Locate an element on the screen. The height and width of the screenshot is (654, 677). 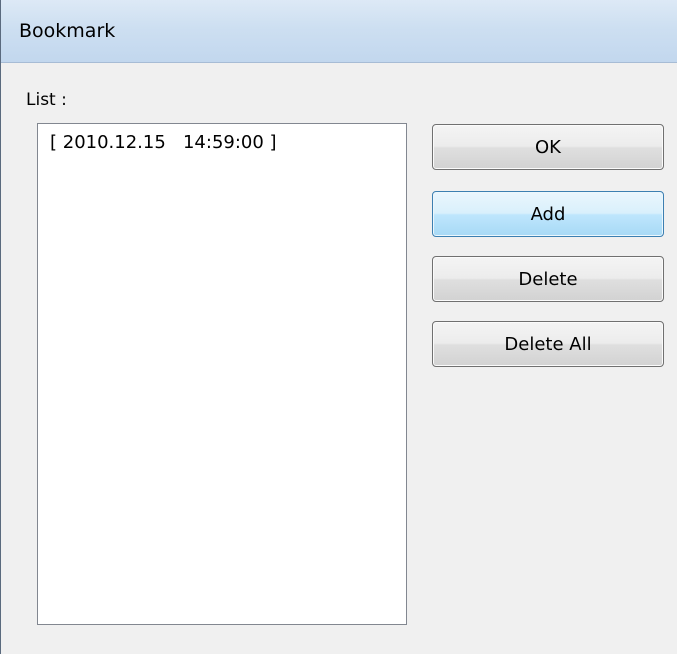
window-title: Bookmark is located at coordinates (67, 31).